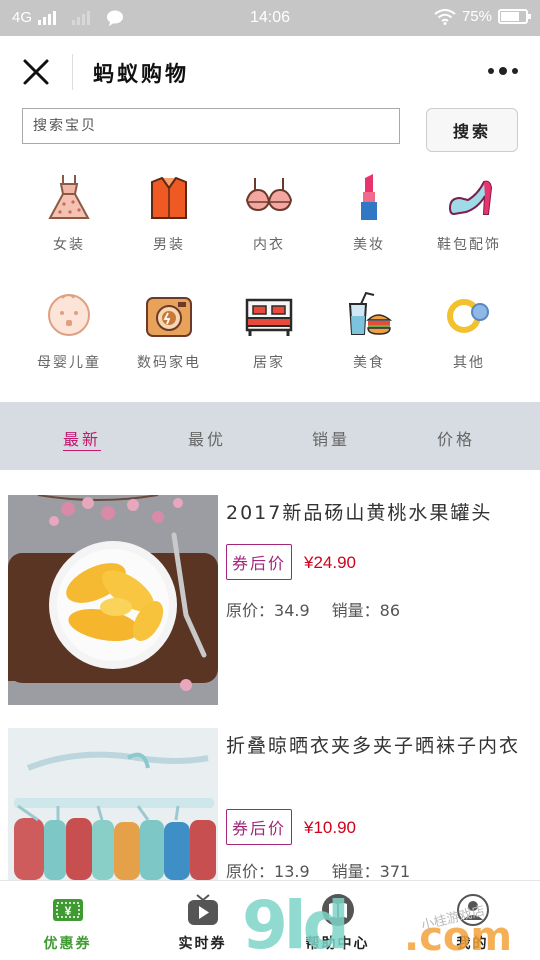  What do you see at coordinates (36, 72) in the screenshot?
I see `close-icon` at bounding box center [36, 72].